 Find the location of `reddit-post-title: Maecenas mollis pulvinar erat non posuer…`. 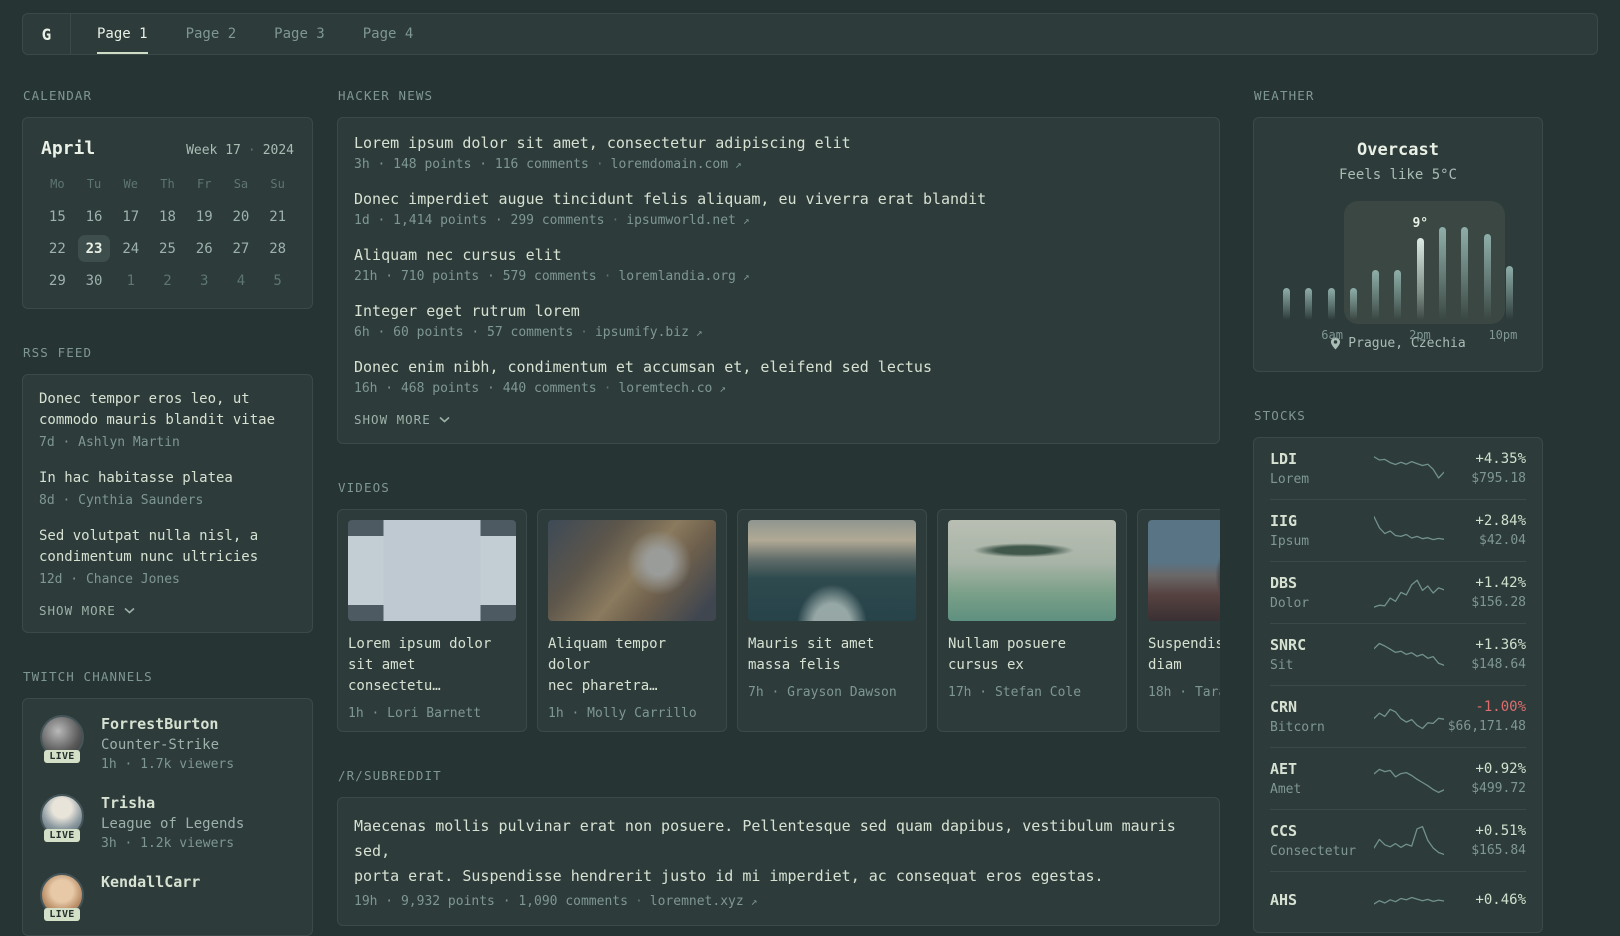

reddit-post-title: Maecenas mollis pulvinar erat non posuer… is located at coordinates (778, 851).